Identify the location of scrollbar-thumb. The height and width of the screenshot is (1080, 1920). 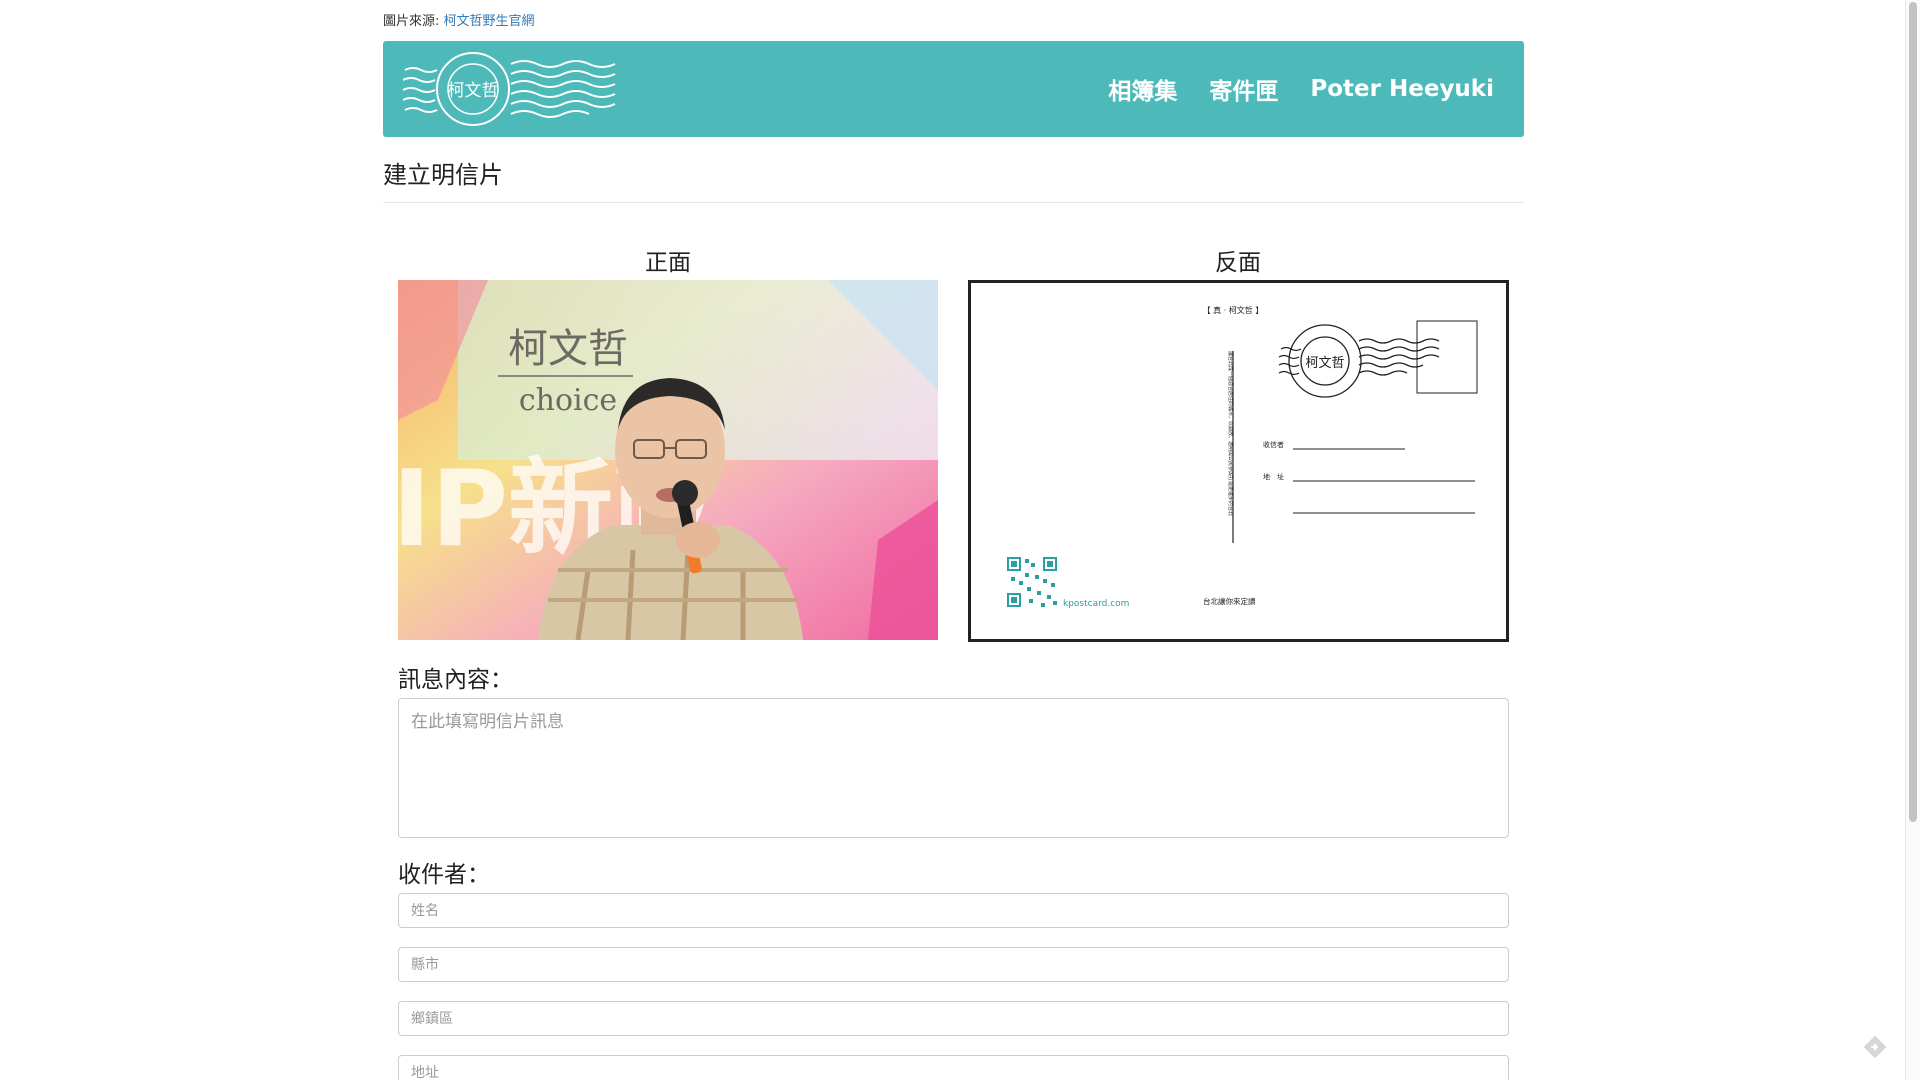
(1913, 412).